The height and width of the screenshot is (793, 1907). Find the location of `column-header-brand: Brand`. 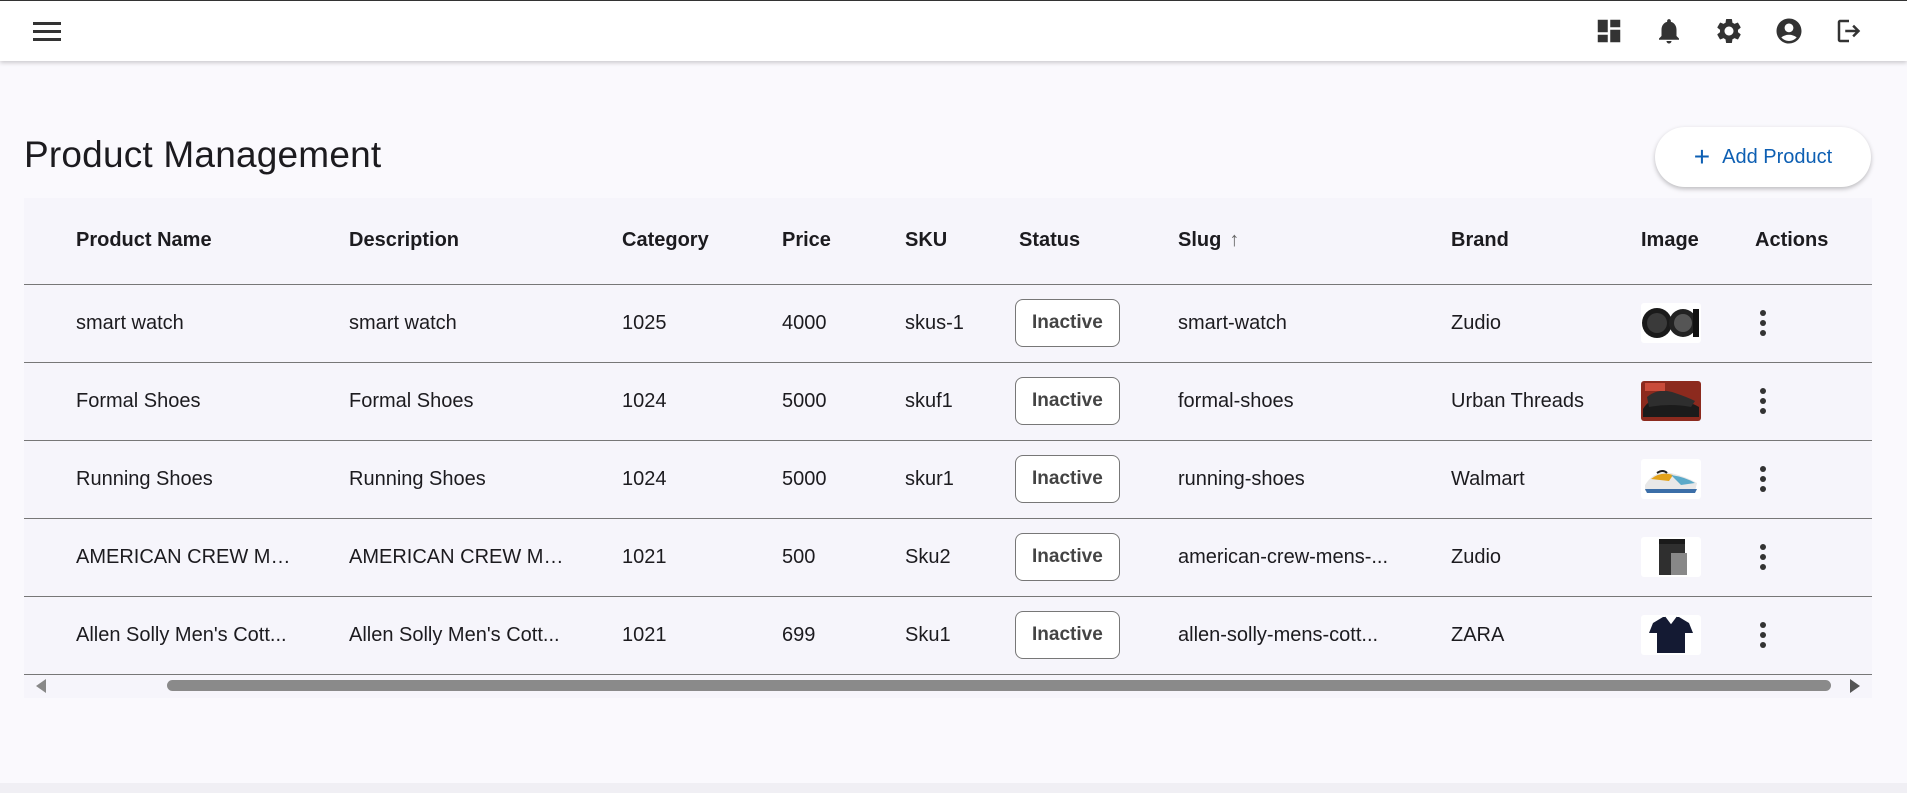

column-header-brand: Brand is located at coordinates (1494, 241).